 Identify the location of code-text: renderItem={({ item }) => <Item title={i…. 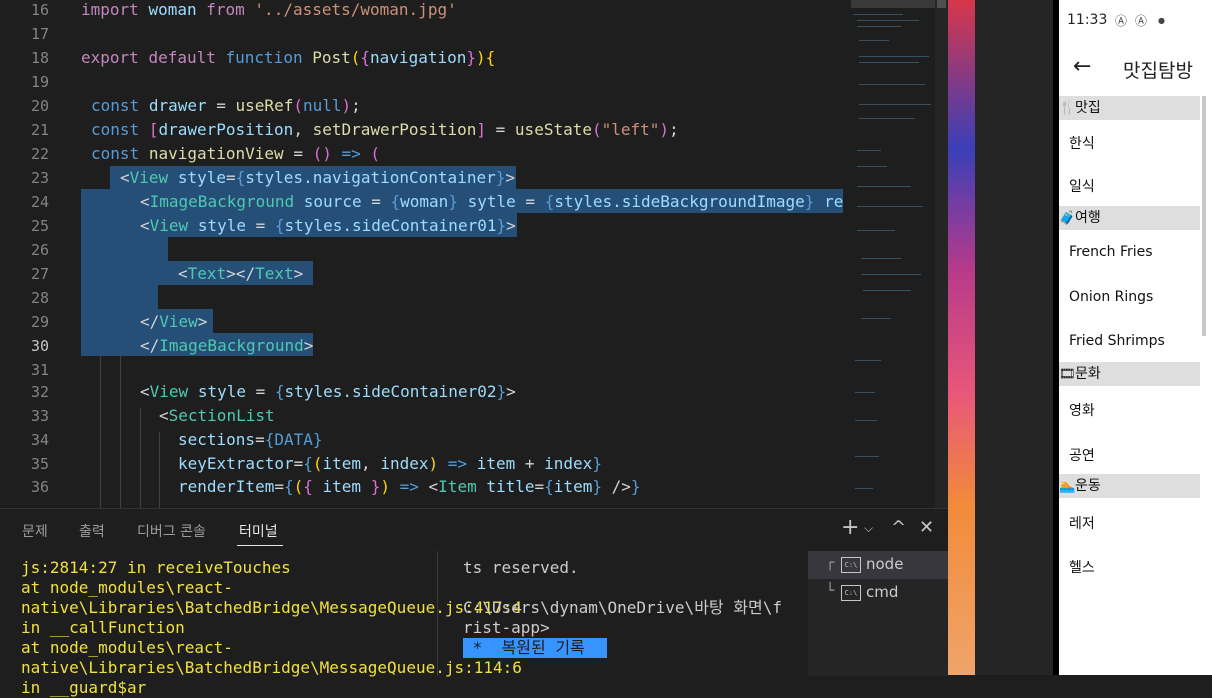
(409, 486).